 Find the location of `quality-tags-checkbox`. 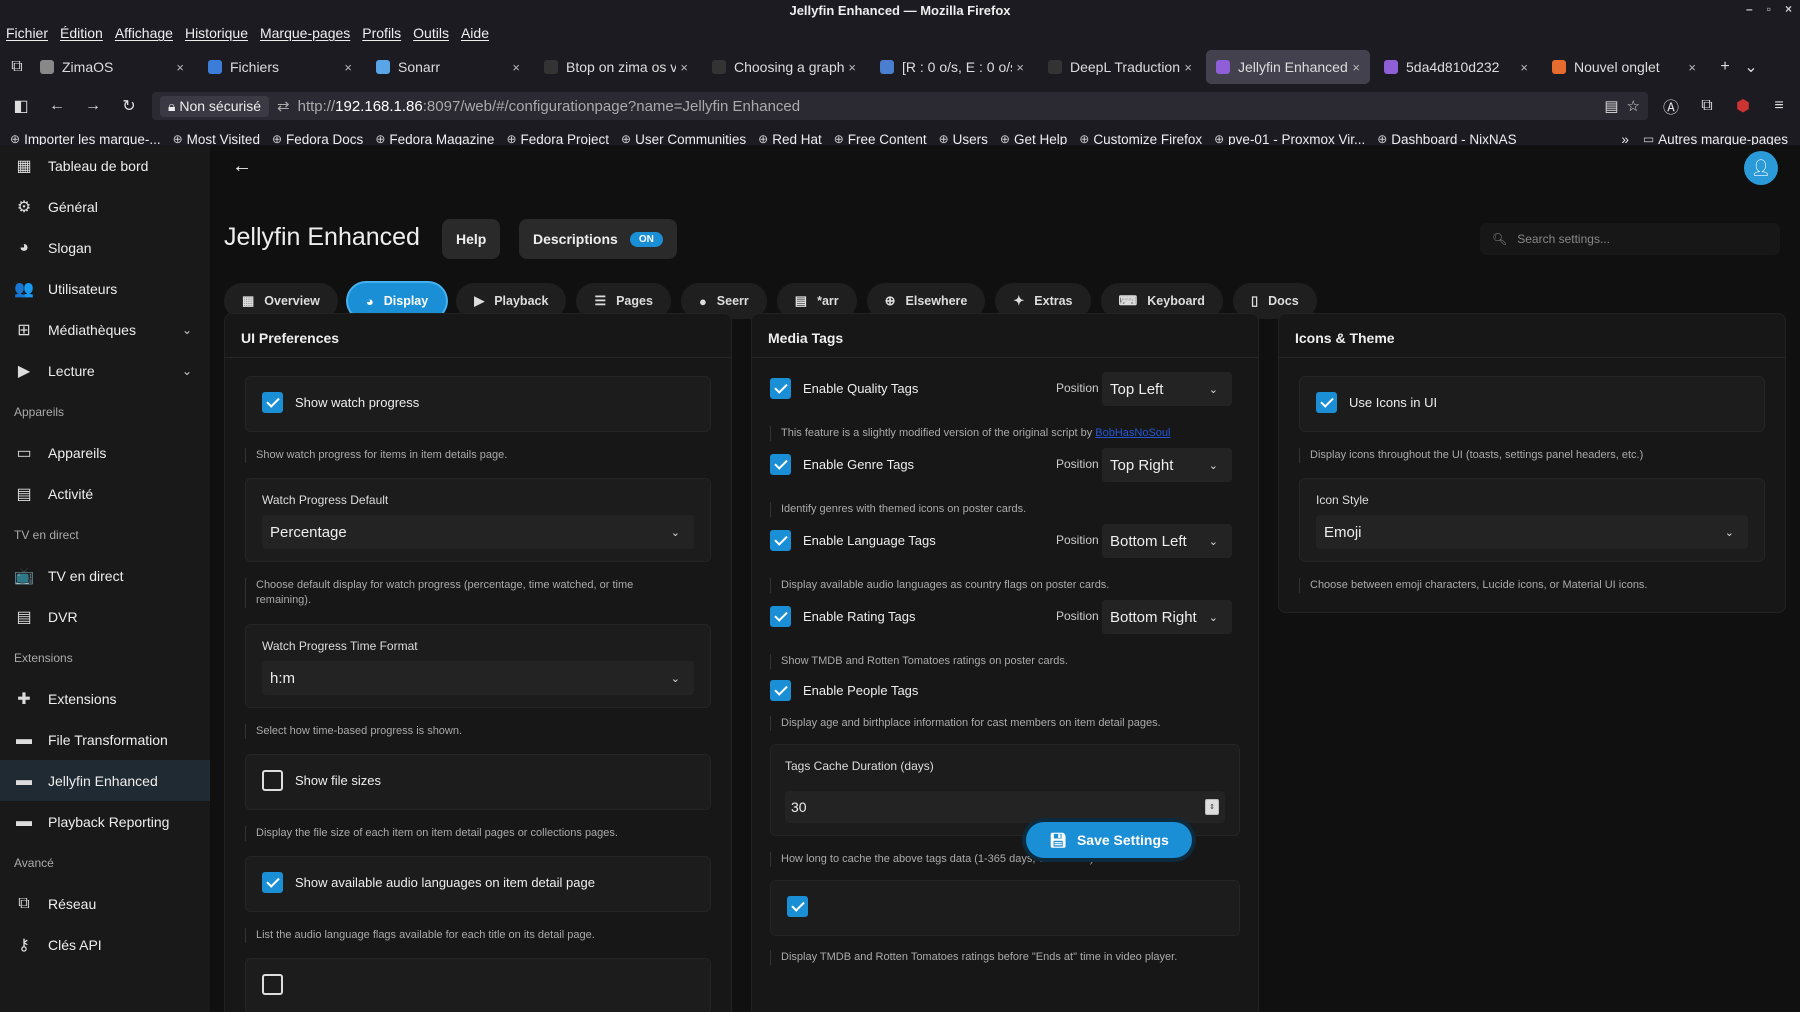

quality-tags-checkbox is located at coordinates (780, 388).